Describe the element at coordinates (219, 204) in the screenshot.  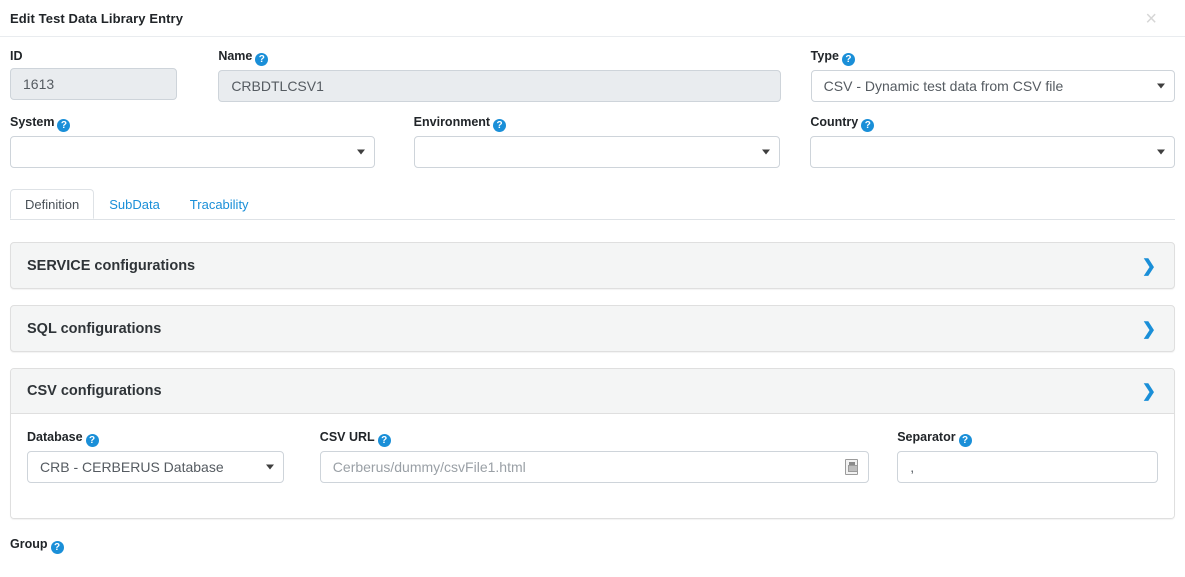
I see `tab-tracability: Tracability` at that location.